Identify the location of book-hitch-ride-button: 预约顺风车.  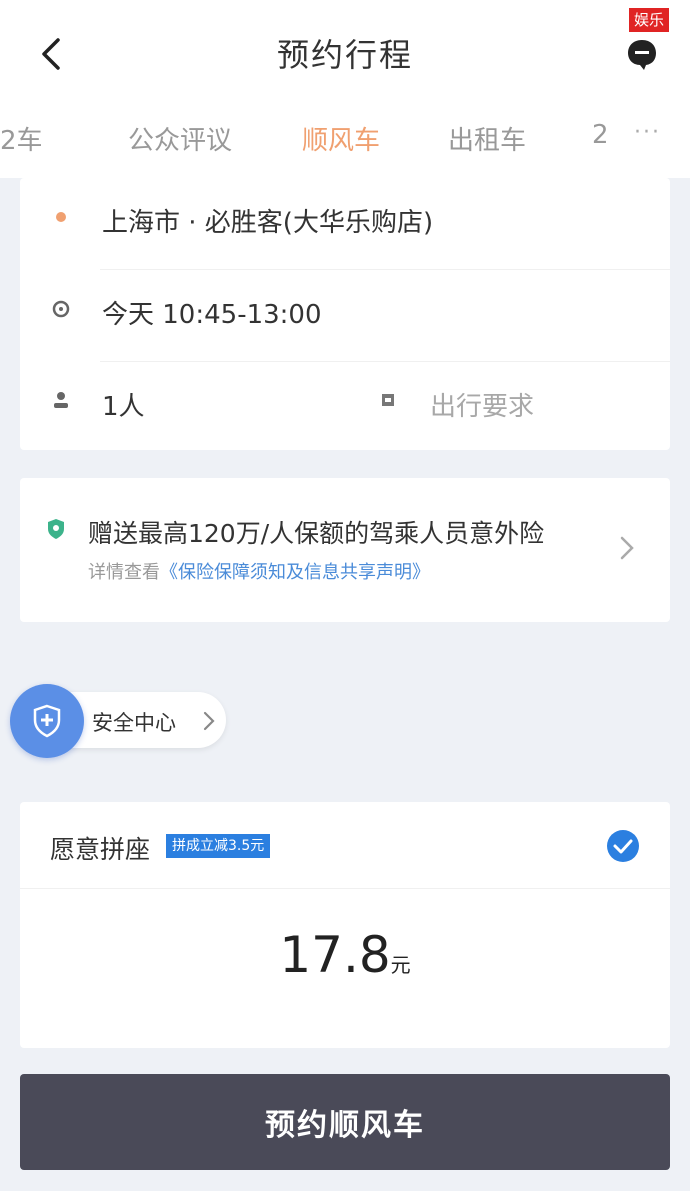
(345, 1122).